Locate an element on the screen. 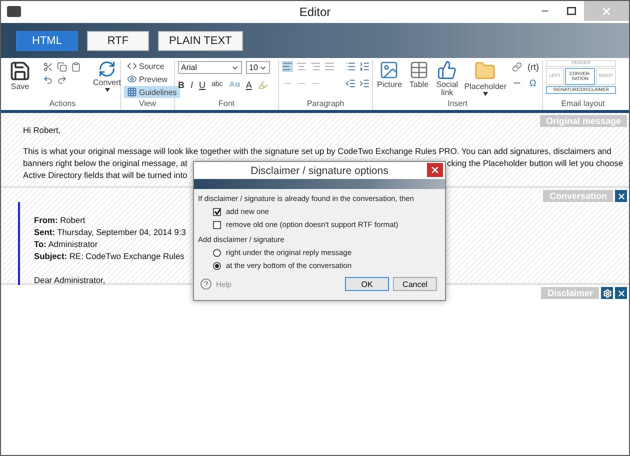  refresh-icon is located at coordinates (107, 69).